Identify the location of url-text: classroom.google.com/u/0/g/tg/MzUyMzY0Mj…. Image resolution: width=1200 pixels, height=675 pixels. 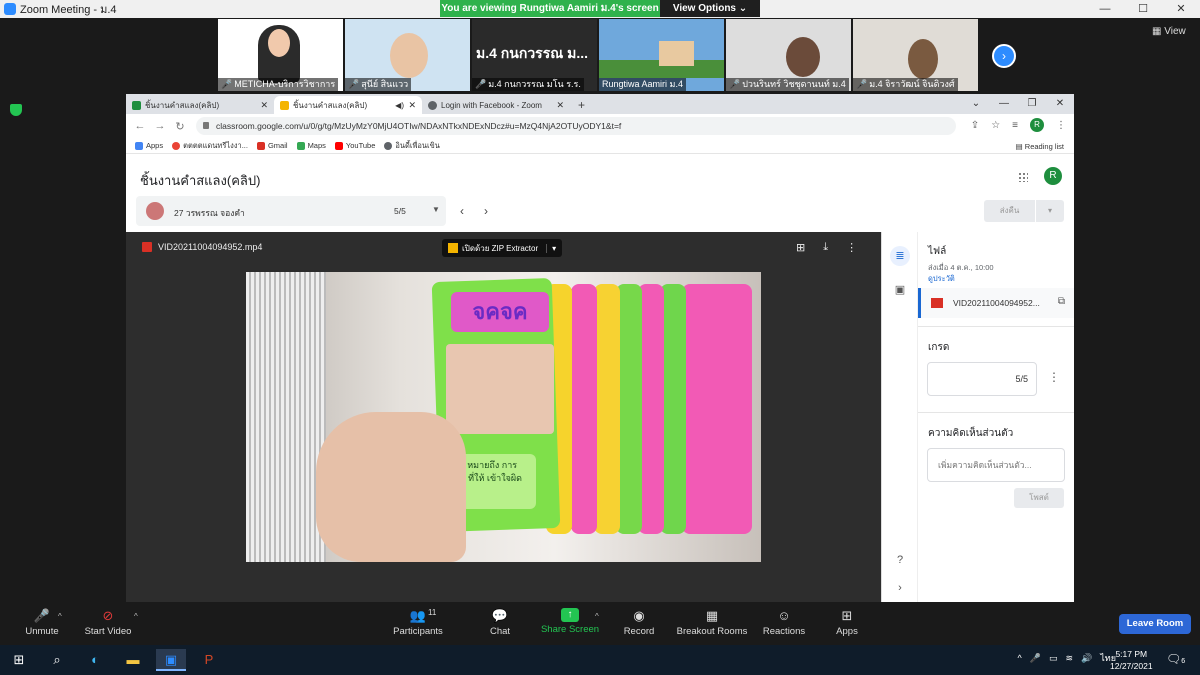
(419, 126).